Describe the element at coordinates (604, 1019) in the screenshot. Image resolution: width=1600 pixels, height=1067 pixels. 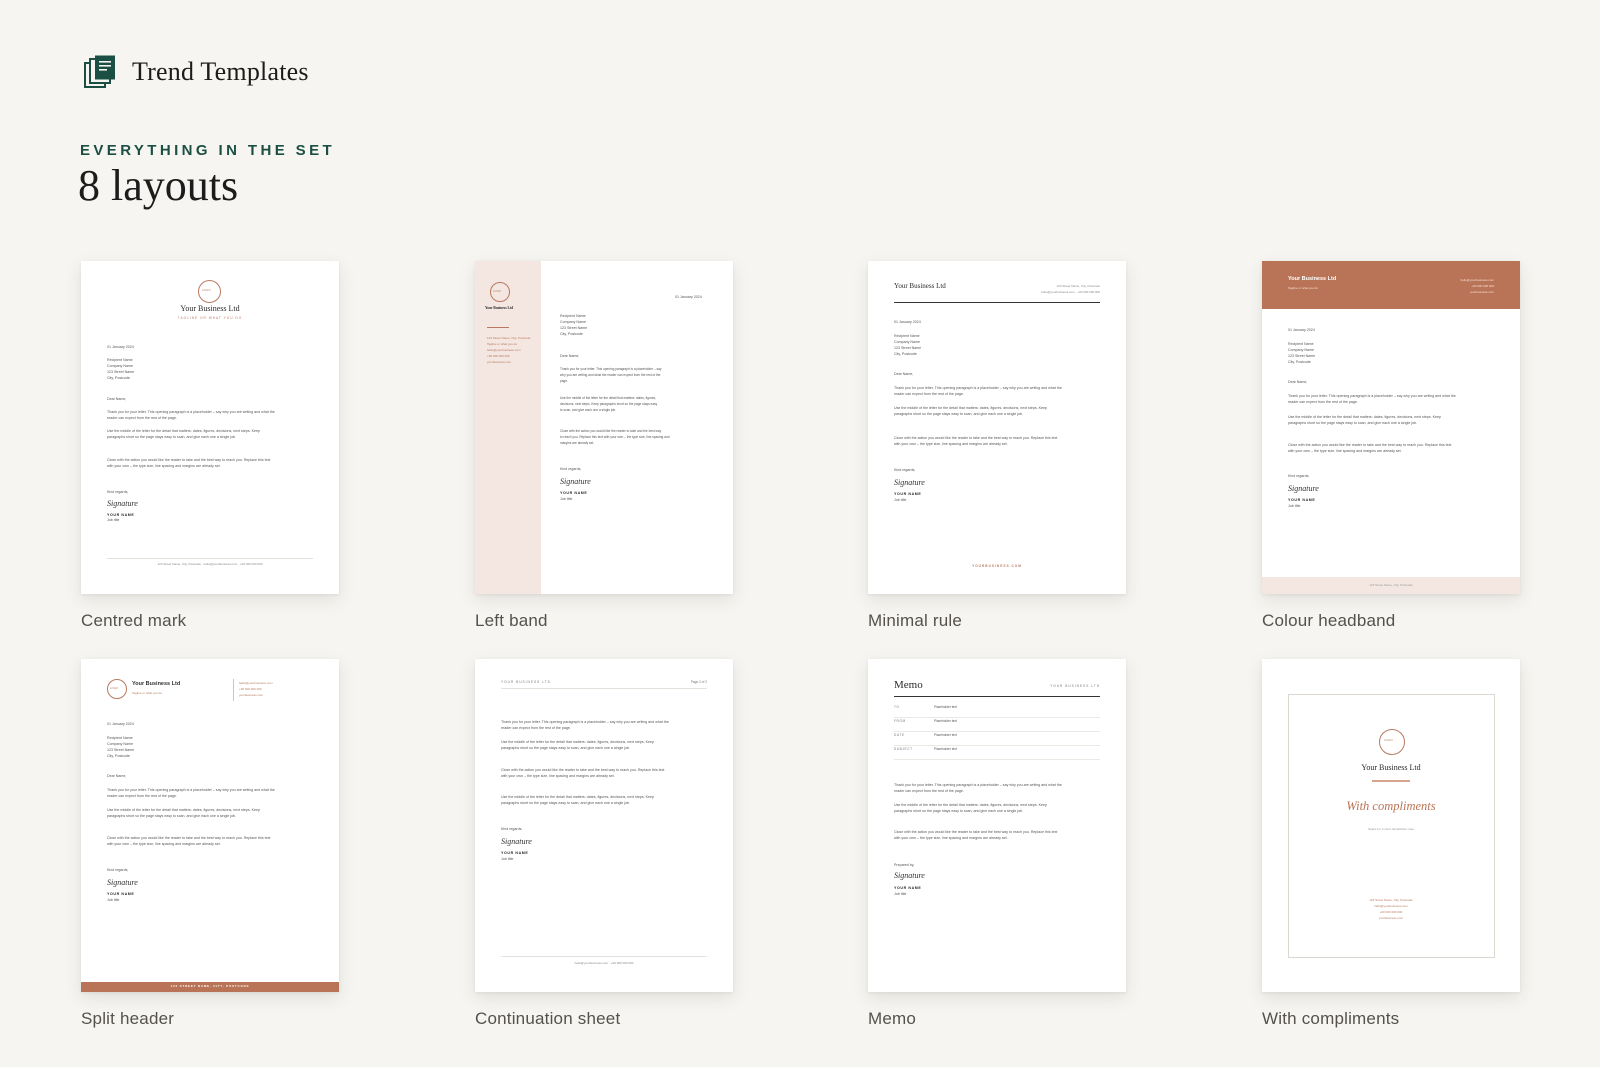
I see `layout-name: Continuation sheet` at that location.